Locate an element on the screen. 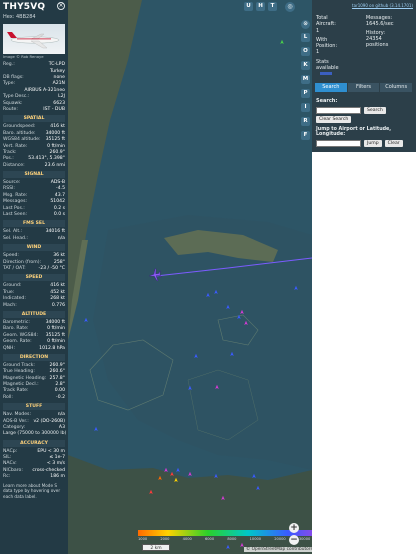 This screenshot has height=554, width=416. history-count: History: 24354 positions is located at coordinates (377, 39).